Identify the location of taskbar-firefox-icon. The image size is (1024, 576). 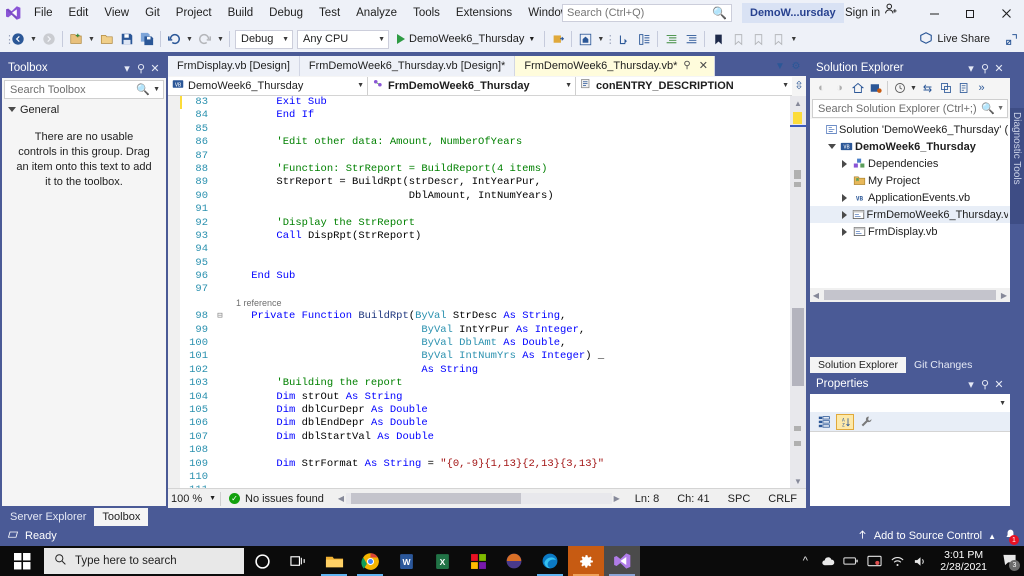
(514, 561).